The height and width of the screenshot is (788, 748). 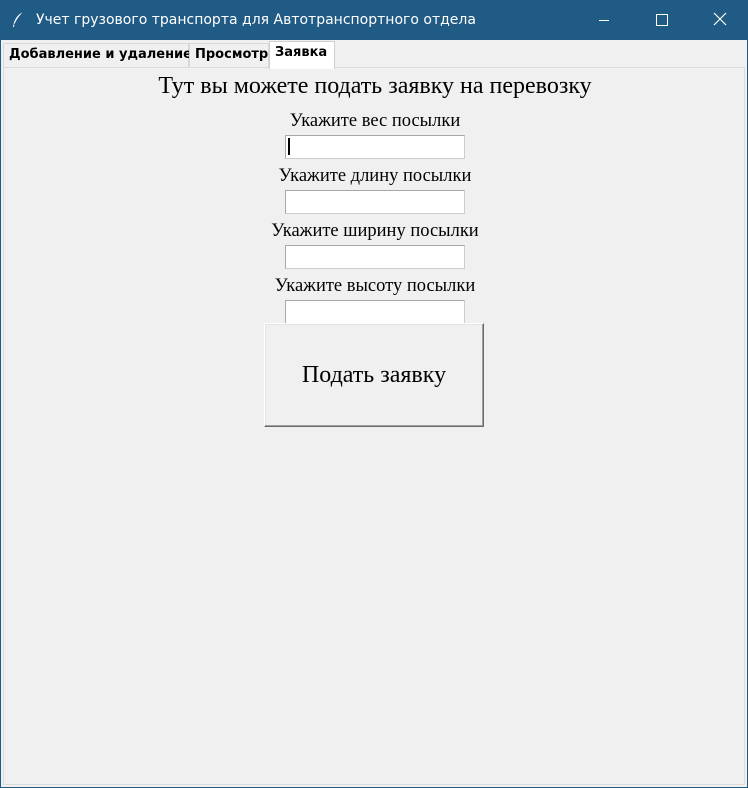 What do you see at coordinates (302, 55) in the screenshot?
I see `tab-request: Заявка` at bounding box center [302, 55].